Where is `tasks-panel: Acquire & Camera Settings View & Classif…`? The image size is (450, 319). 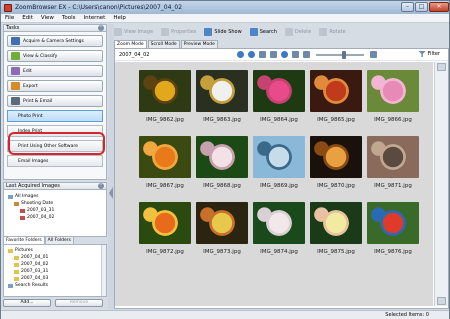 tasks-panel: Acquire & Camera Settings View & Classif… is located at coordinates (55, 106).